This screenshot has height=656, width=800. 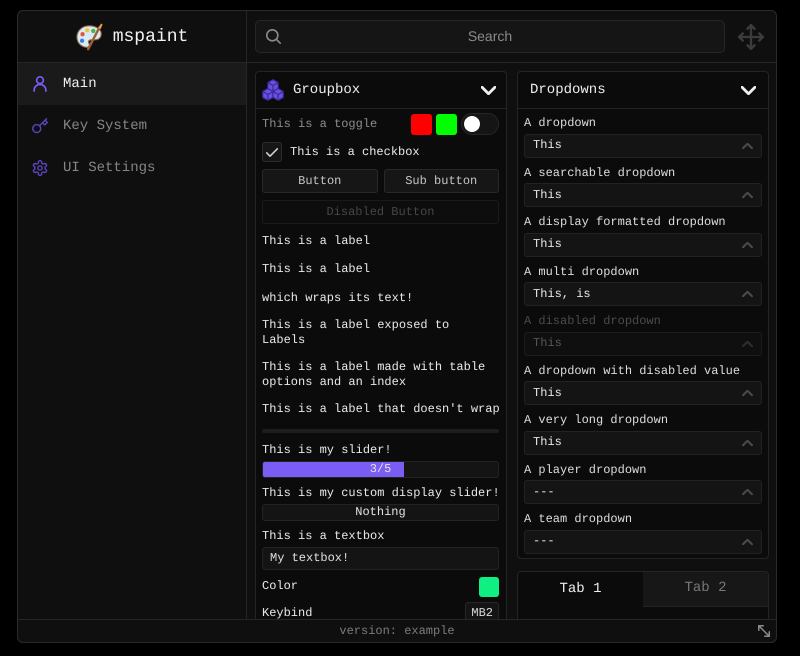 I want to click on label-text: This is a label exposed to Labels, so click(x=356, y=332).